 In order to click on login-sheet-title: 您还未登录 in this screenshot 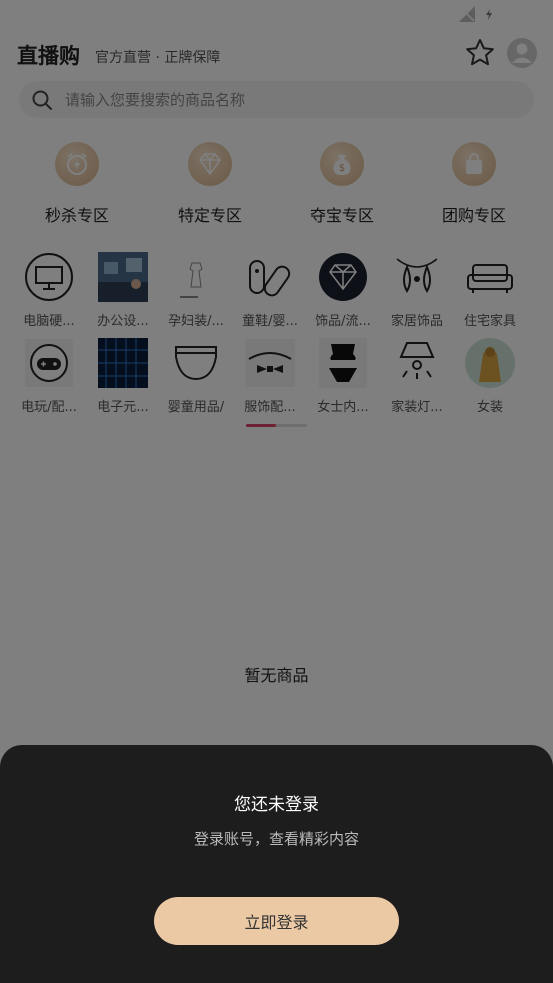, I will do `click(276, 805)`.